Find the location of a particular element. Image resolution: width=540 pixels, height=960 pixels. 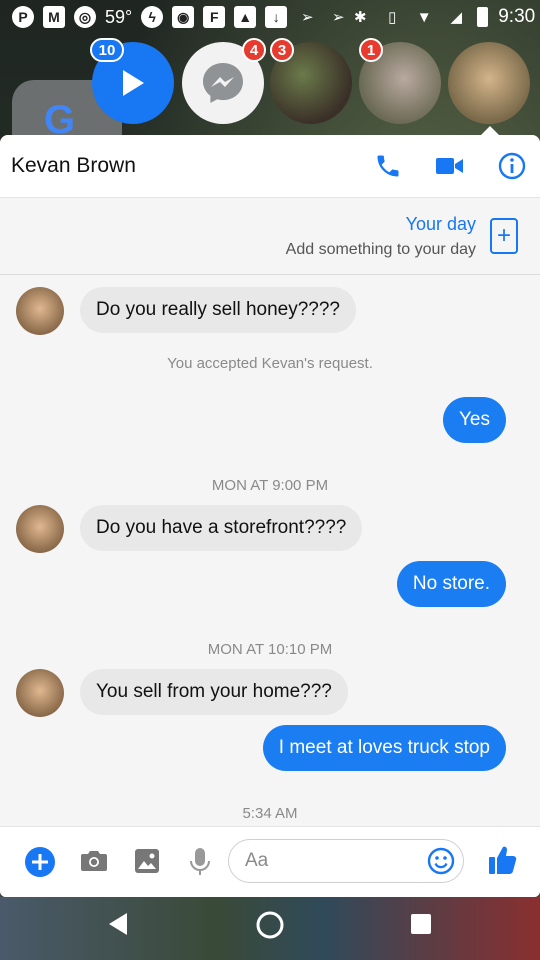

vibrate-icon: ▯ is located at coordinates (392, 17).